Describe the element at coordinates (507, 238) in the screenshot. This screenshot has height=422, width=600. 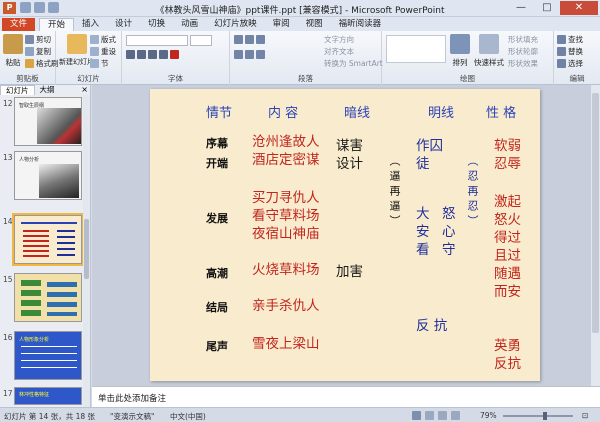
I see `character-rise-2: 得过` at that location.